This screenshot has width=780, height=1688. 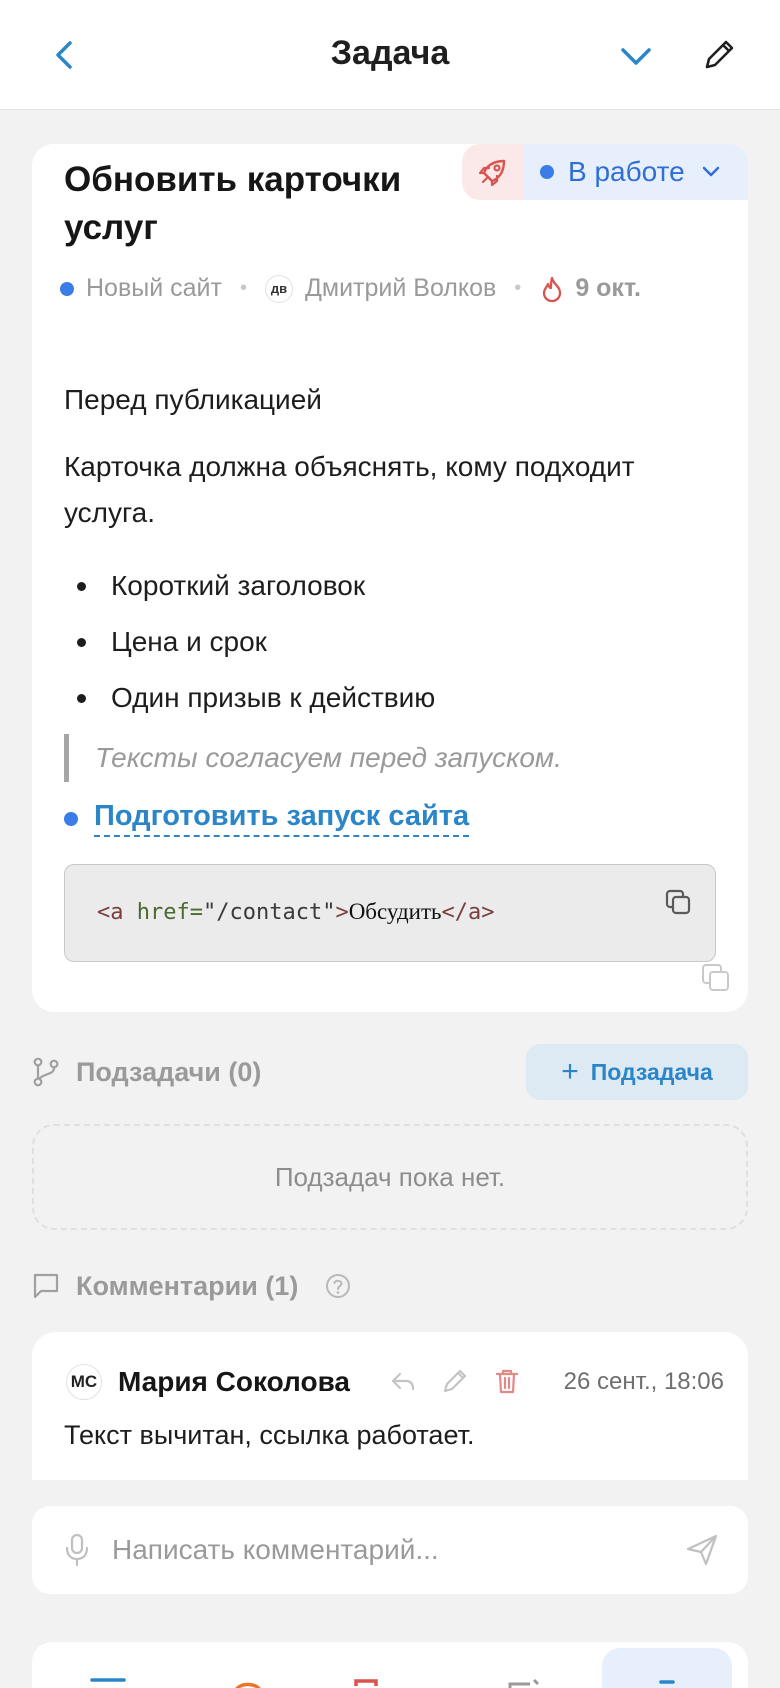 I want to click on comment-input, so click(x=392, y=1550).